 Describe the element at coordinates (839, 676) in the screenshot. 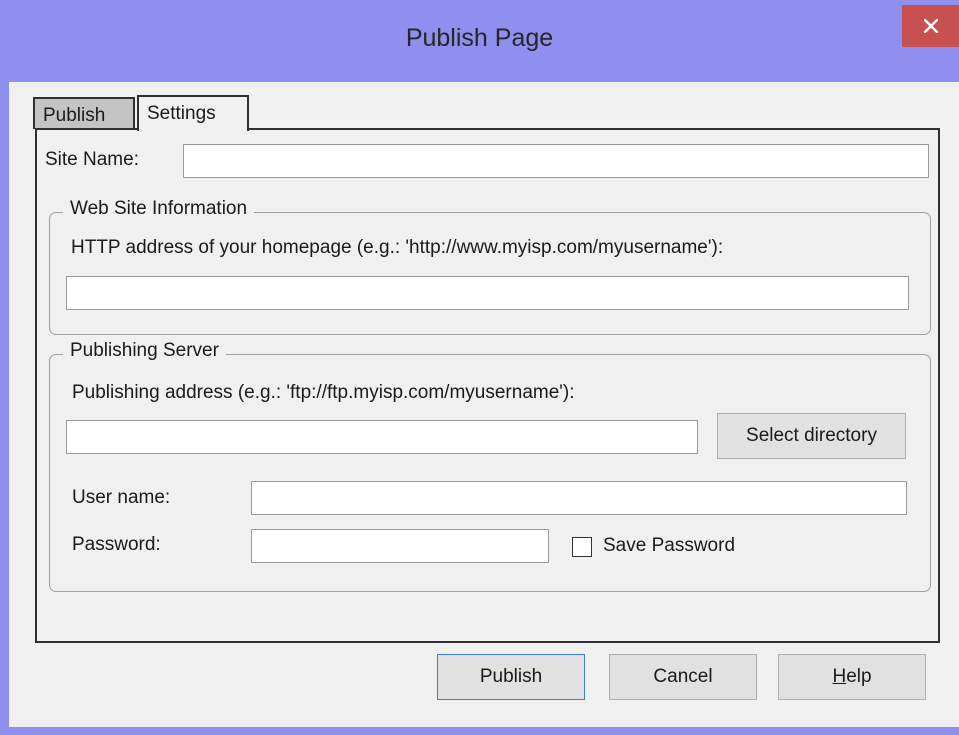

I see `help-mnemonic: H` at that location.